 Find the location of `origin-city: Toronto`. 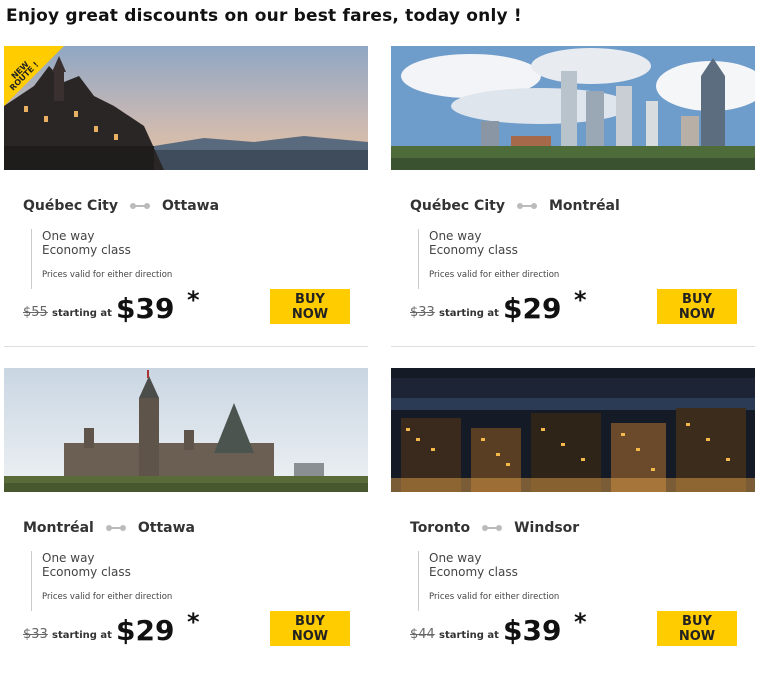

origin-city: Toronto is located at coordinates (440, 528).